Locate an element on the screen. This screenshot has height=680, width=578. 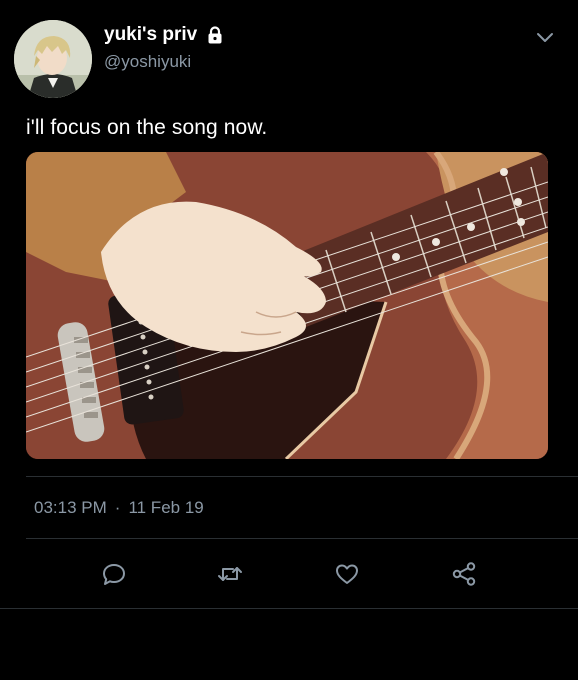
tweet-timestamp: 03:13 PM · 11 Feb 19 is located at coordinates (119, 508).